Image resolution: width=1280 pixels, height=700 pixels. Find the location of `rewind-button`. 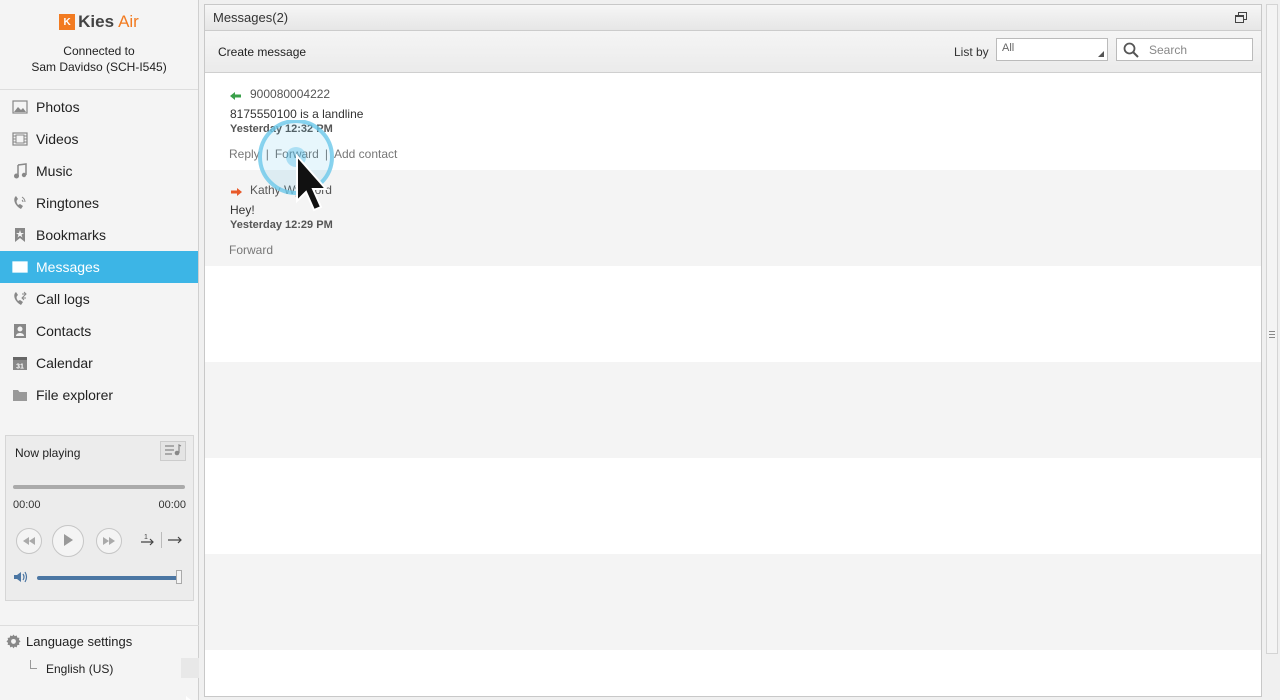

rewind-button is located at coordinates (29, 541).